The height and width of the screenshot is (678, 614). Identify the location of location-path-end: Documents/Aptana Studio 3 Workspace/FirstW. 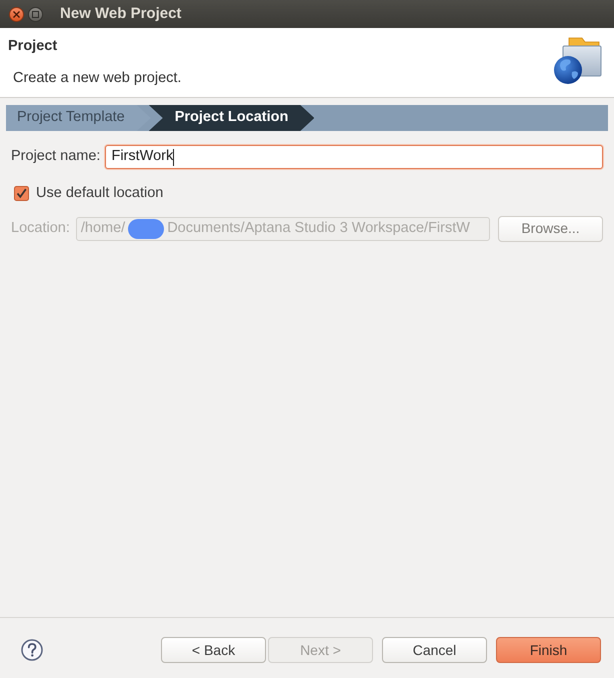
(318, 228).